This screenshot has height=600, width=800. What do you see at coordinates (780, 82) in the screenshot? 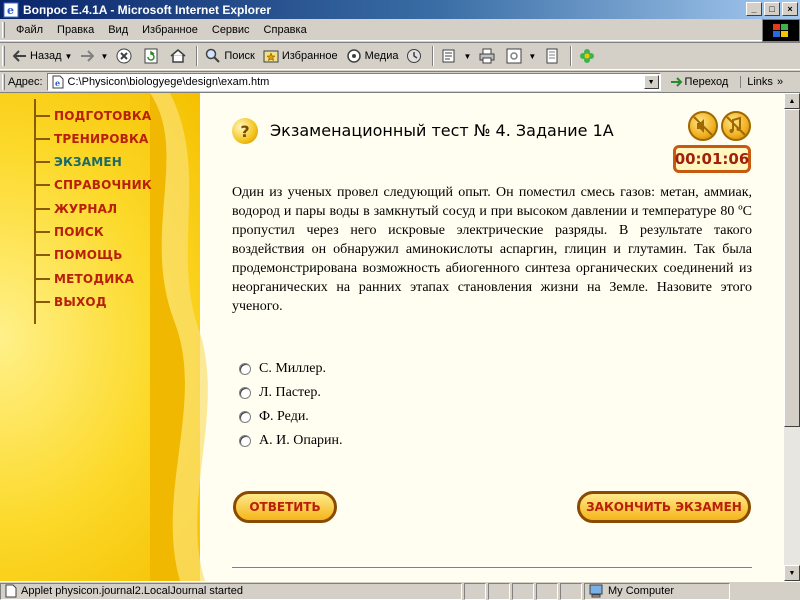
I see `links-chevron-icon: »` at bounding box center [780, 82].